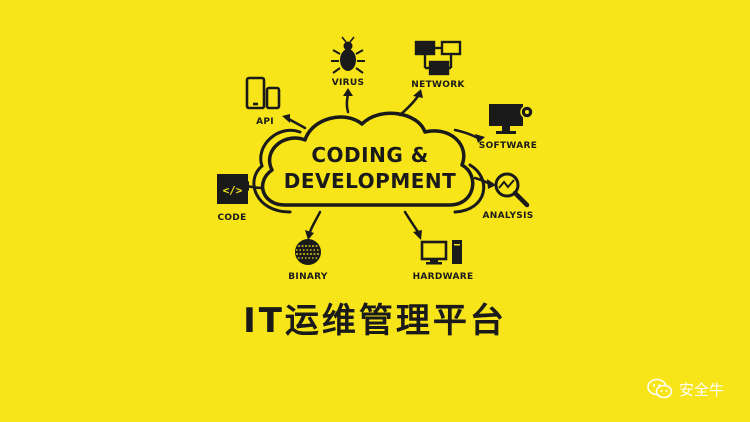 The height and width of the screenshot is (422, 750). I want to click on node-code: </> CODE, so click(232, 198).